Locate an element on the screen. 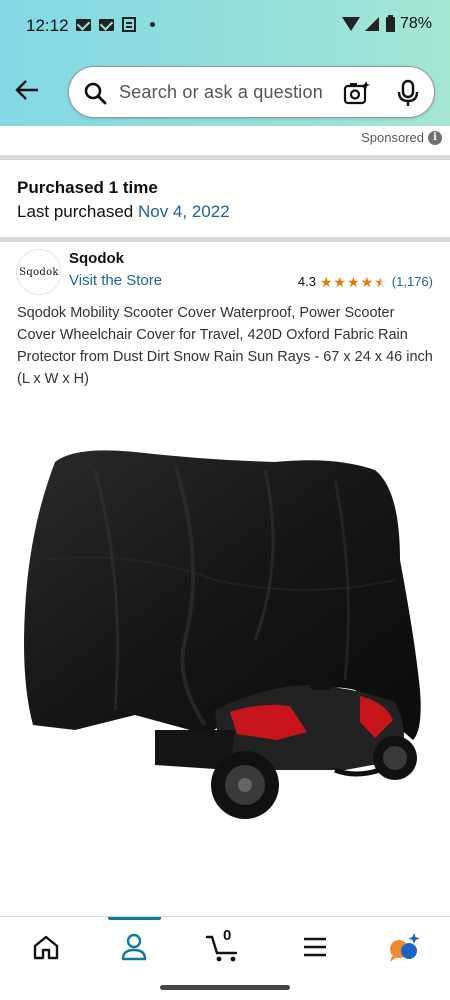 This screenshot has height=1000, width=450. last-purchased: Last purchased Nov 4, 2022 is located at coordinates (123, 212).